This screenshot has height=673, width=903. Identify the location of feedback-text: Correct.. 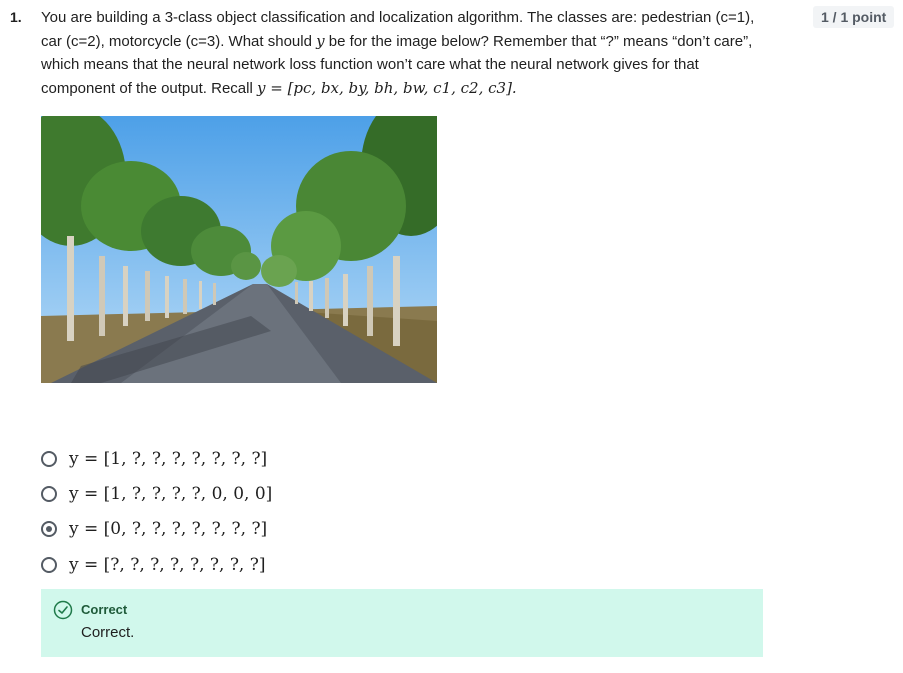
(108, 632).